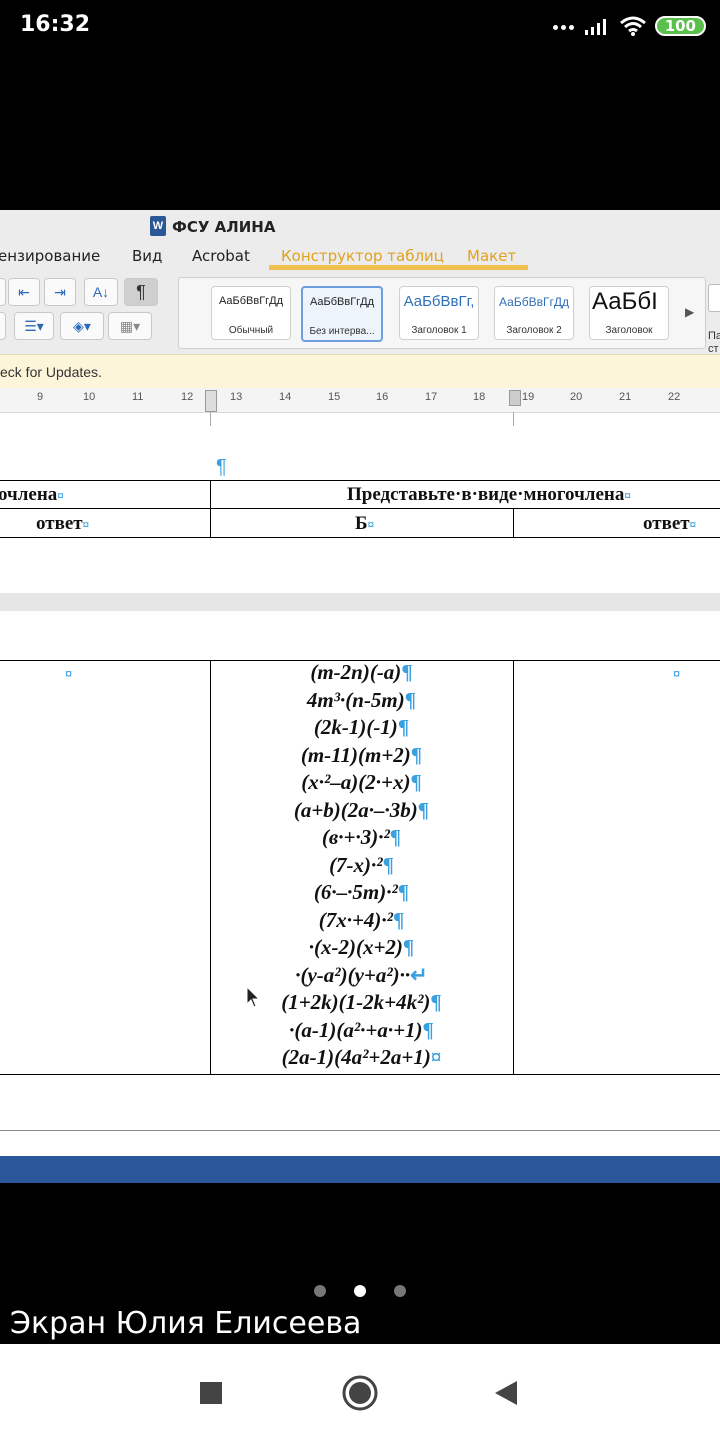  I want to click on style-title: АаБбІ Заголовок, so click(629, 313).